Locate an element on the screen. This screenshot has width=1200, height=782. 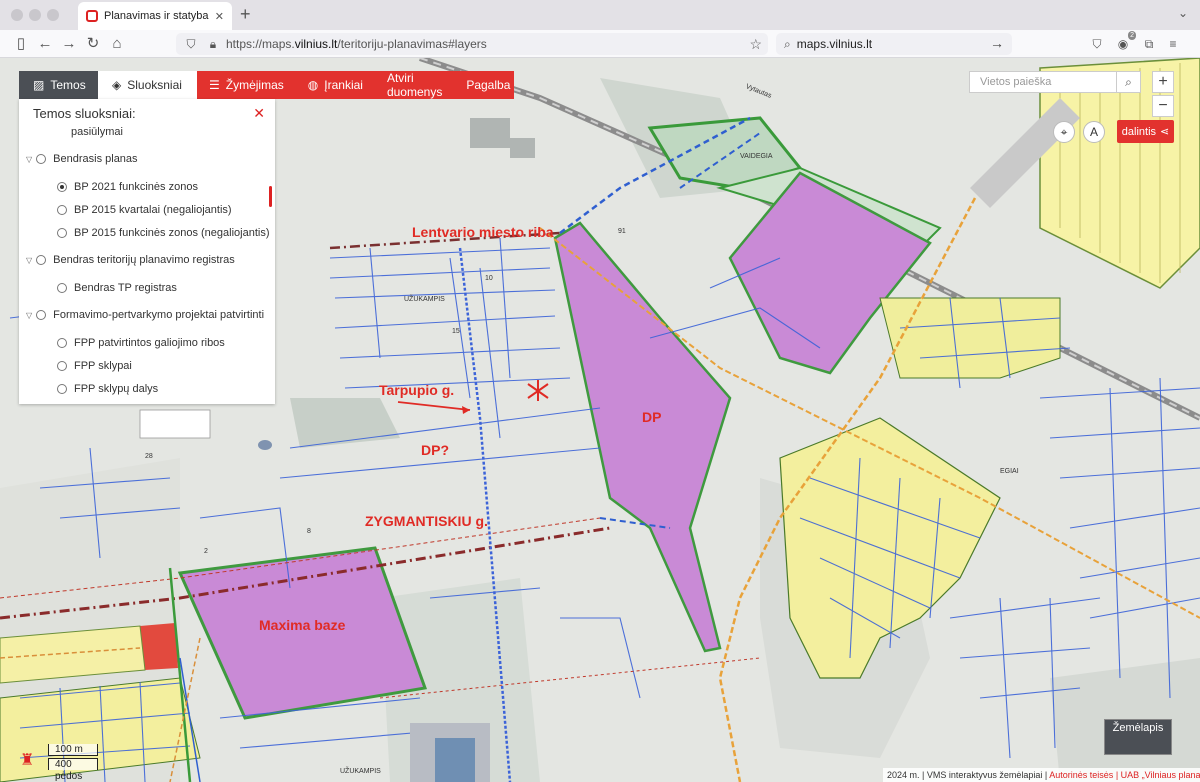
layer-label: BP 2015 funkcinės zonos (negaliojantis) is located at coordinates (172, 233).